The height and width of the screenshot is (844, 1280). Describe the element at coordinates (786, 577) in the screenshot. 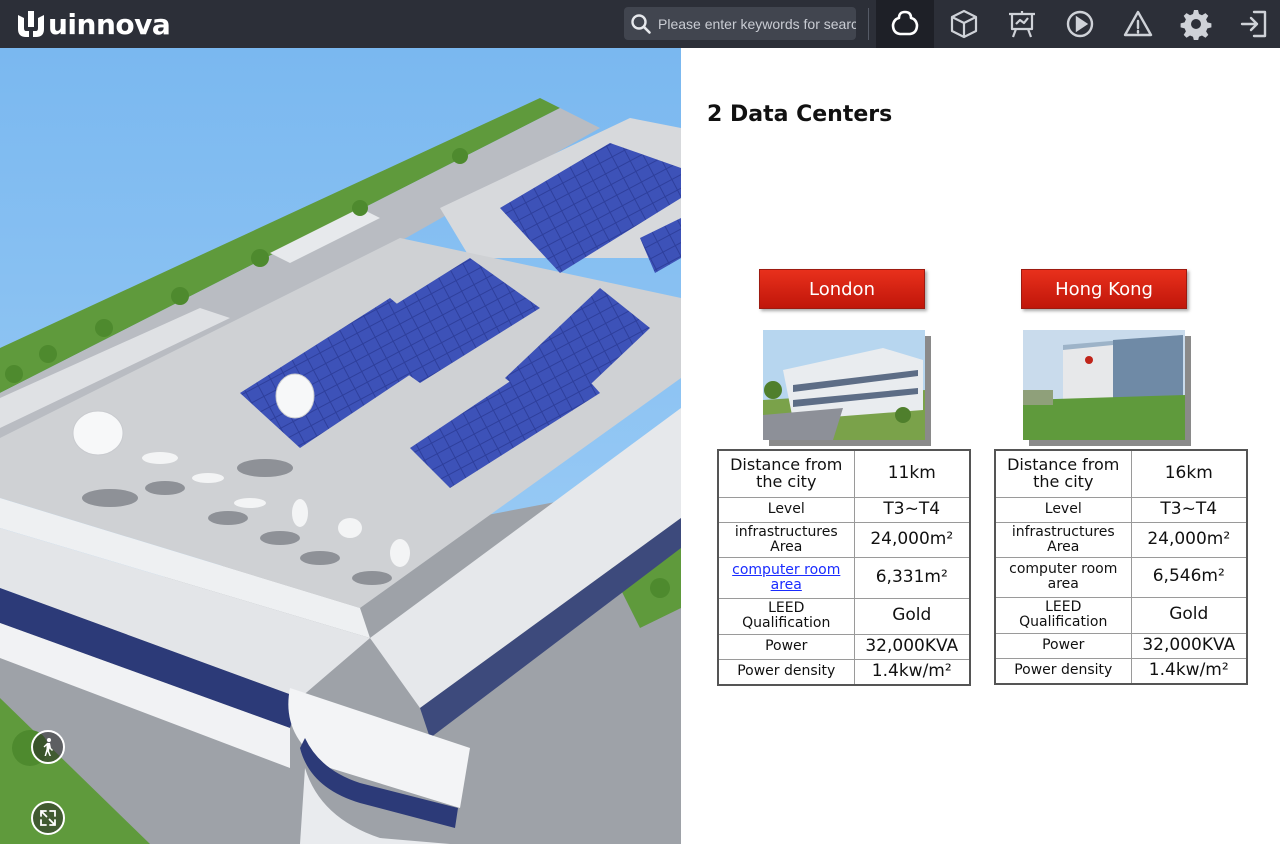

I see `computer-room-area-link: computer room area` at that location.